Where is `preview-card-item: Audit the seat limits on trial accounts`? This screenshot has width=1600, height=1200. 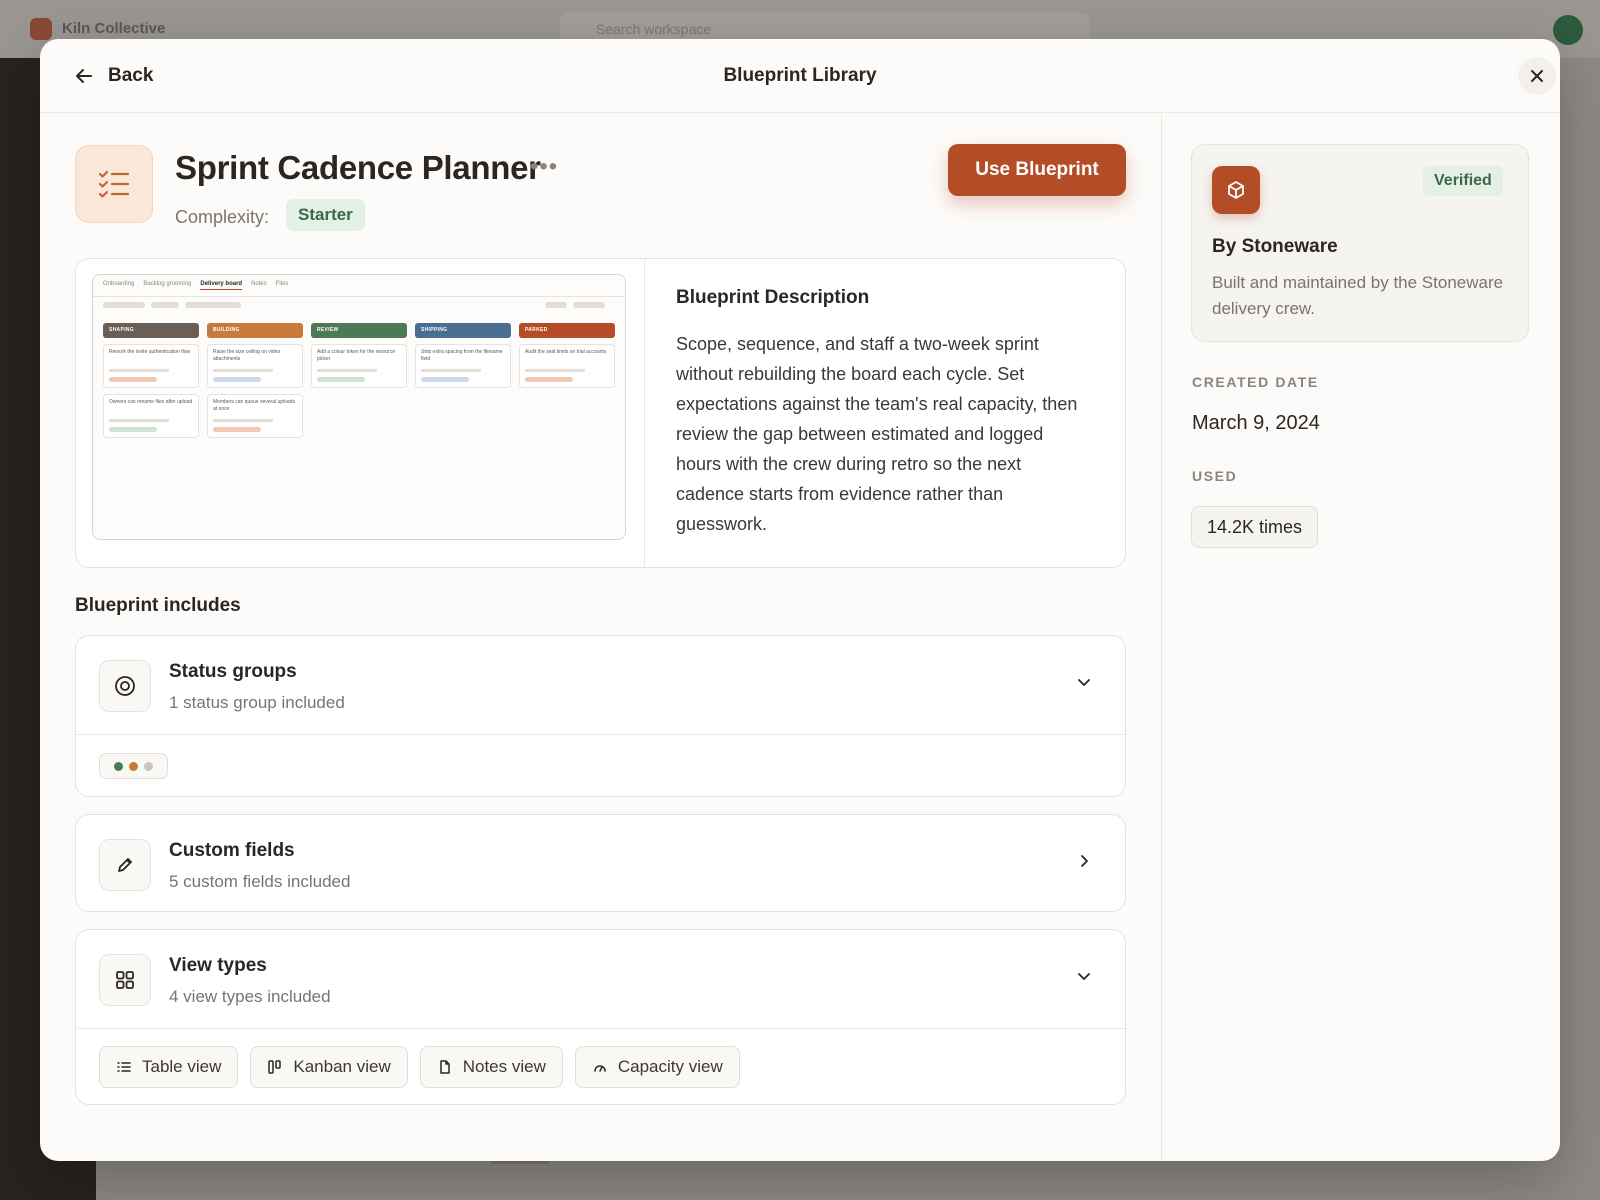 preview-card-item: Audit the seat limits on trial accounts is located at coordinates (567, 366).